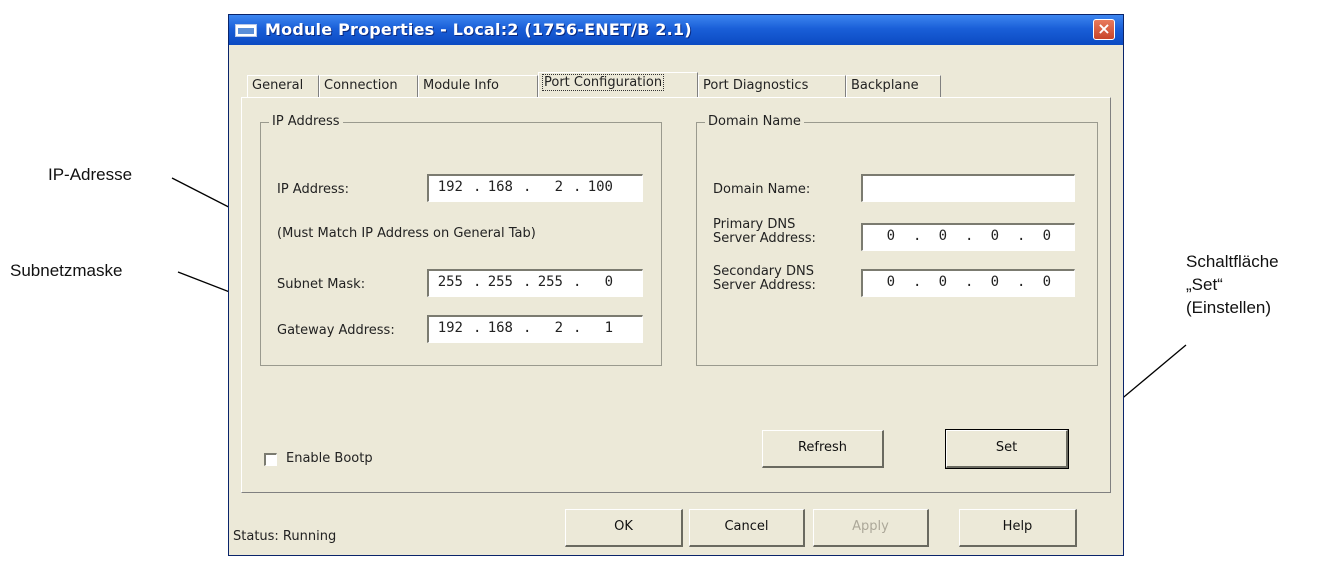  I want to click on tab-backplane-label: Backplane, so click(885, 85).